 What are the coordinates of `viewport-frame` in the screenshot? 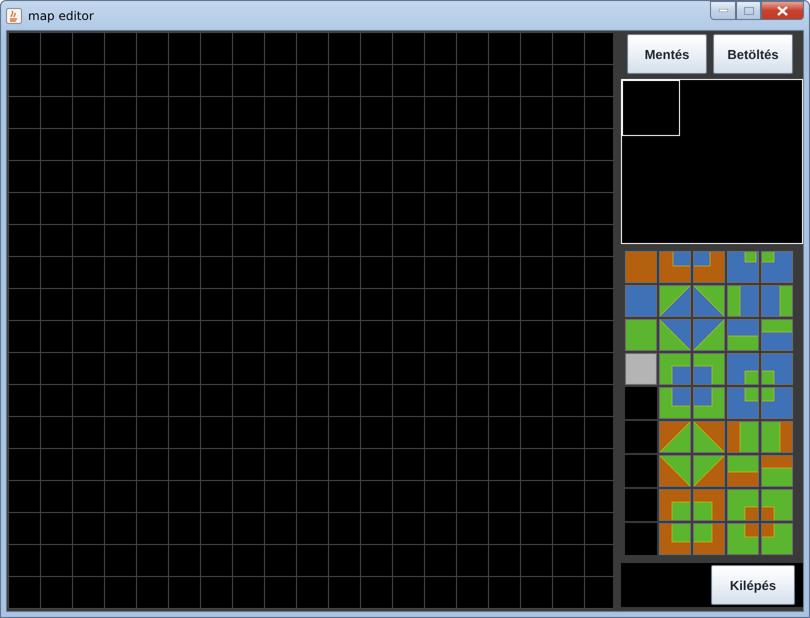 It's located at (651, 108).